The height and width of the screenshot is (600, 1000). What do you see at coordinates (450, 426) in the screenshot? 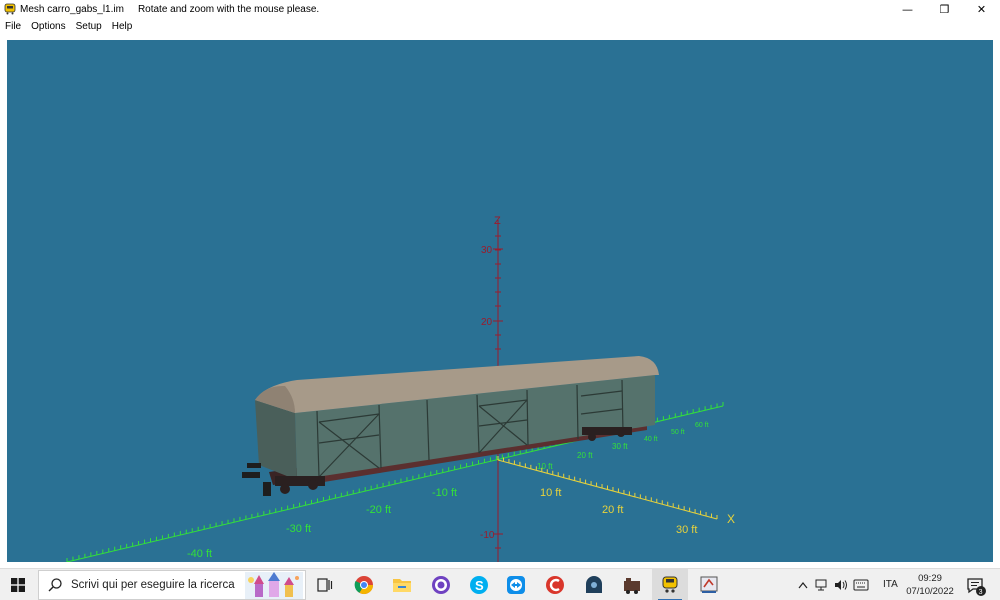
I see `freight-wagon-model` at bounding box center [450, 426].